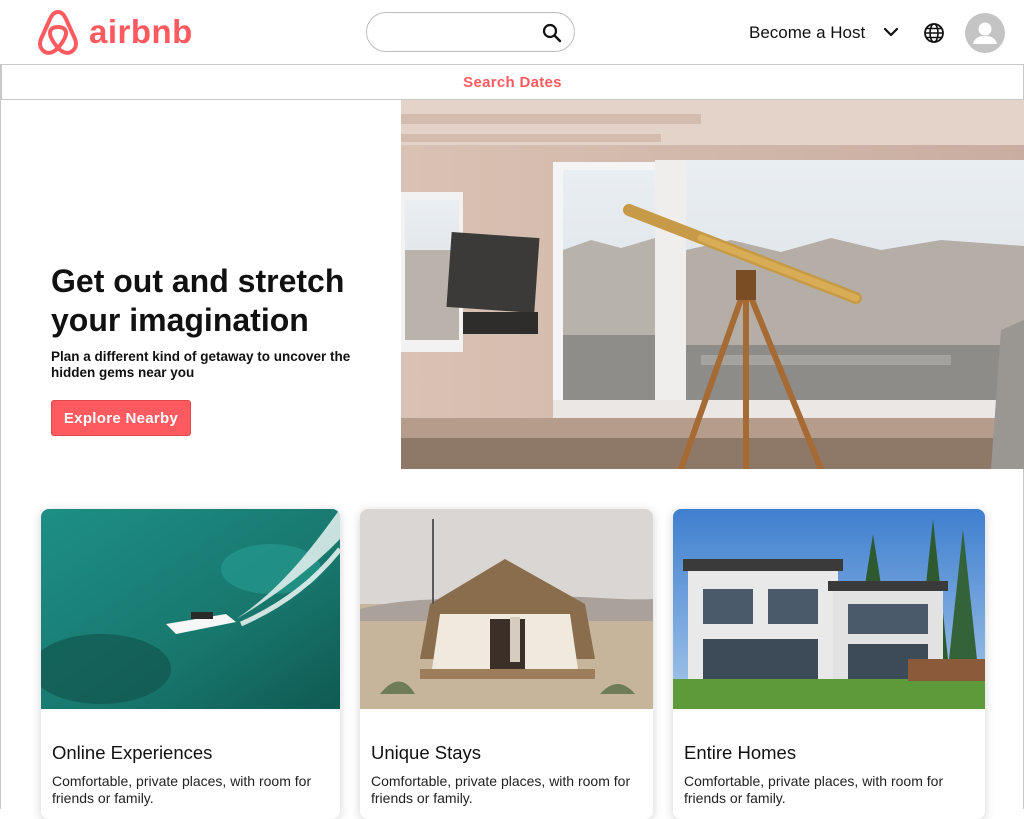  I want to click on search-dates-bar: Search Dates, so click(512, 82).